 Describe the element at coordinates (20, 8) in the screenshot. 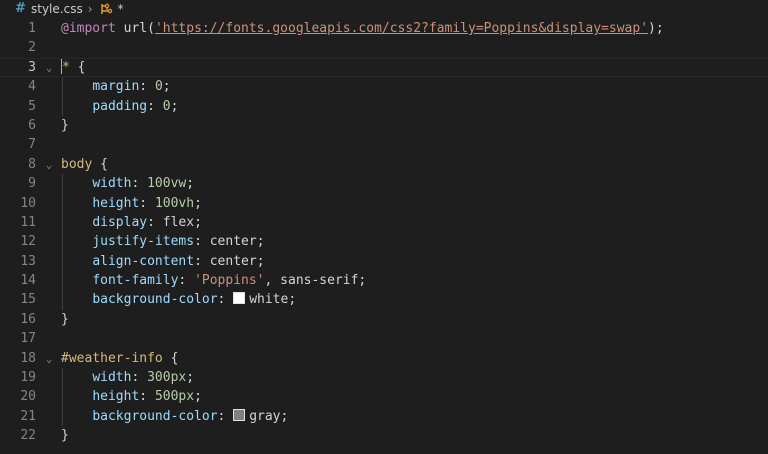

I see `css-file-icon: #` at that location.